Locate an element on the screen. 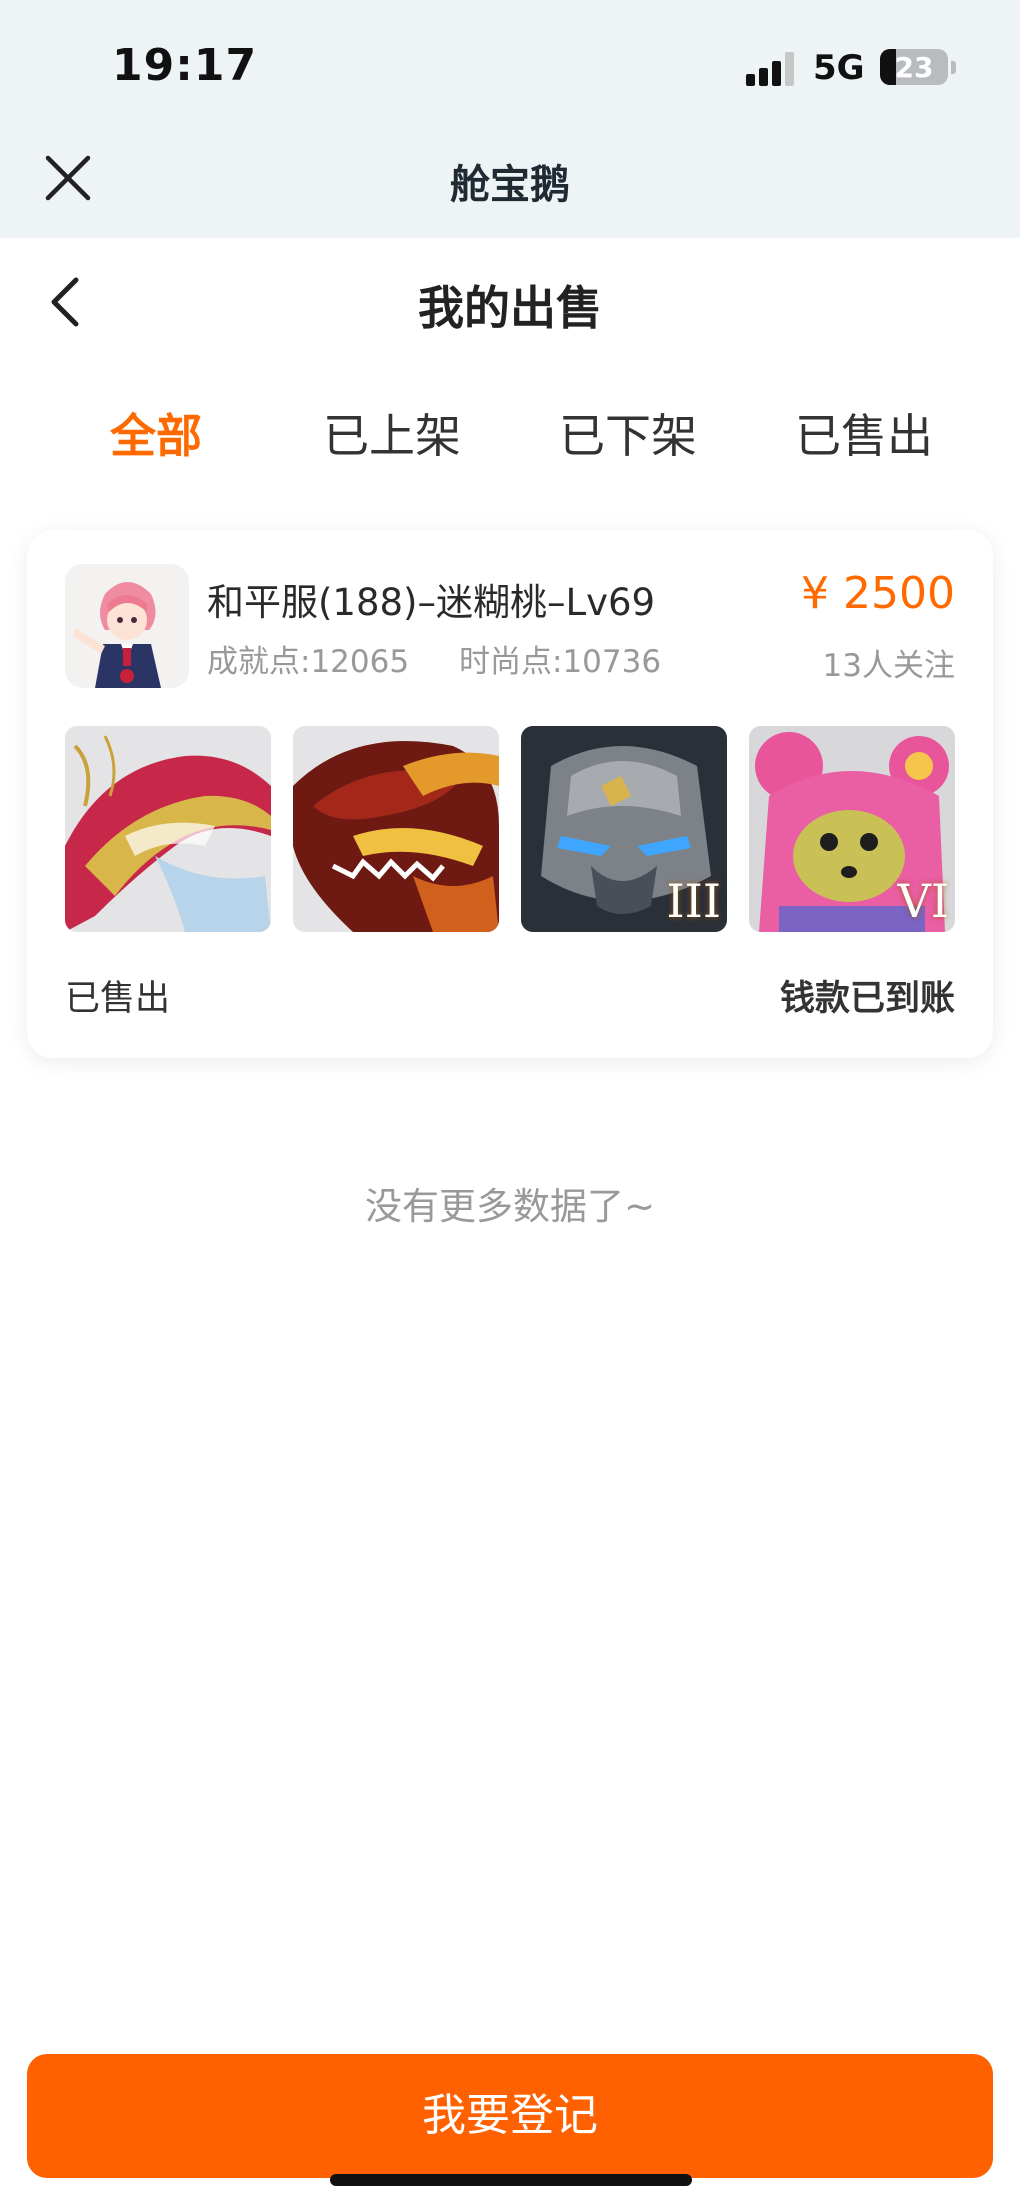  achievement-points: 成就点:12065 is located at coordinates (308, 662).